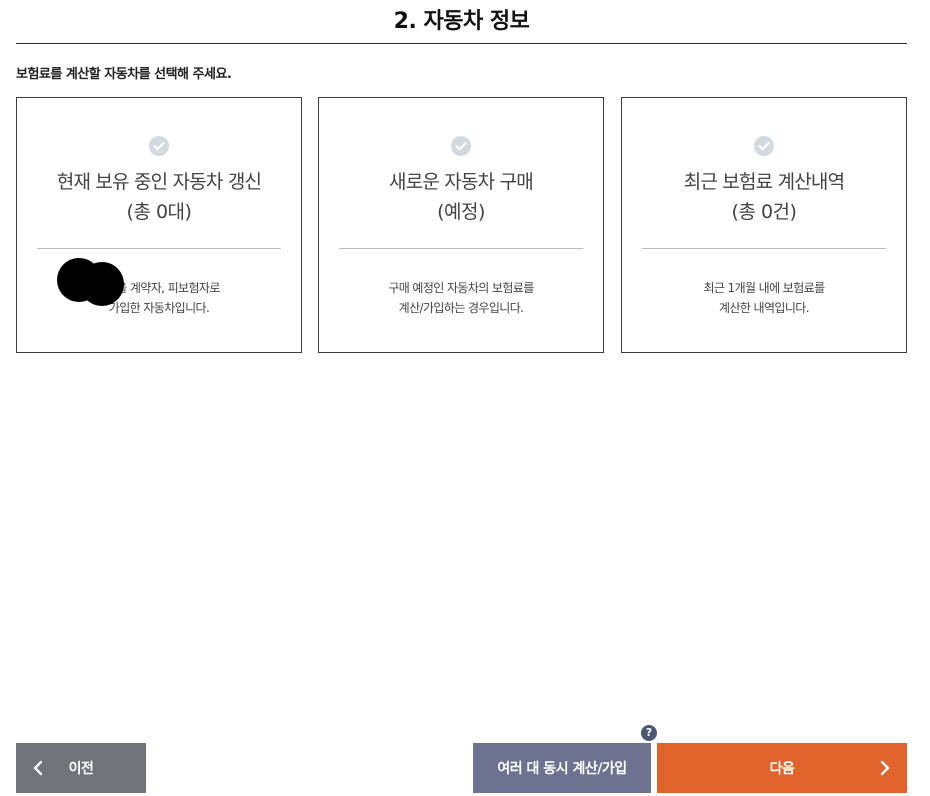 Image resolution: width=930 pixels, height=796 pixels. Describe the element at coordinates (764, 308) in the screenshot. I see `card-desc-line: 계산한 내역입니다.` at that location.